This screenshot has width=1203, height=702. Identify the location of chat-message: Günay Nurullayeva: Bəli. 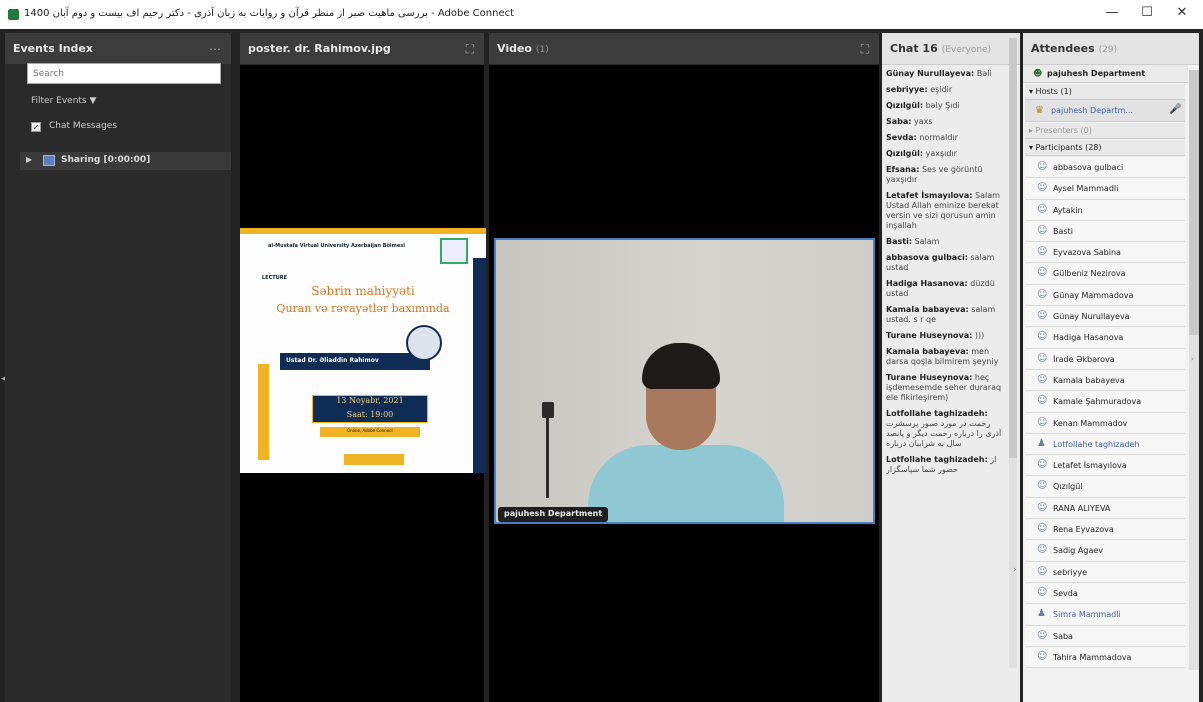
(947, 74).